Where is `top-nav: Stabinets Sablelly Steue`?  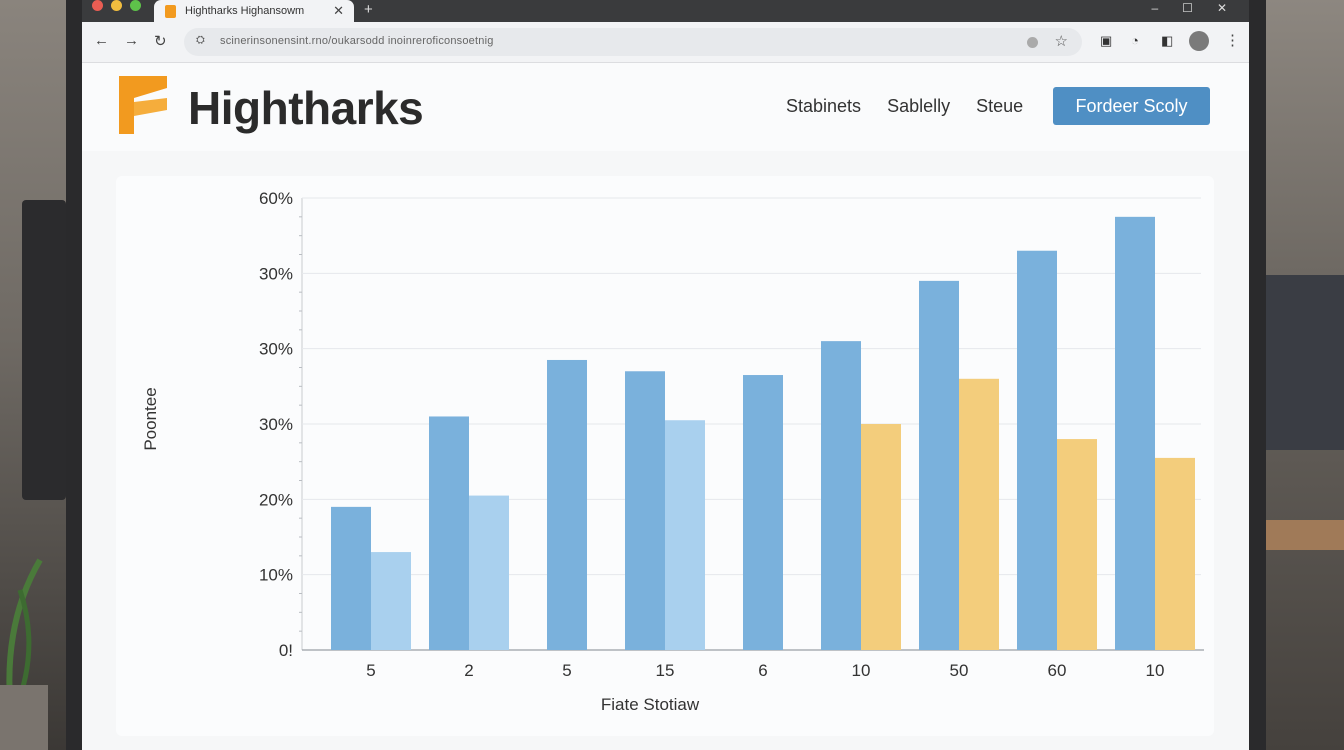
top-nav: Stabinets Sablelly Steue is located at coordinates (904, 106).